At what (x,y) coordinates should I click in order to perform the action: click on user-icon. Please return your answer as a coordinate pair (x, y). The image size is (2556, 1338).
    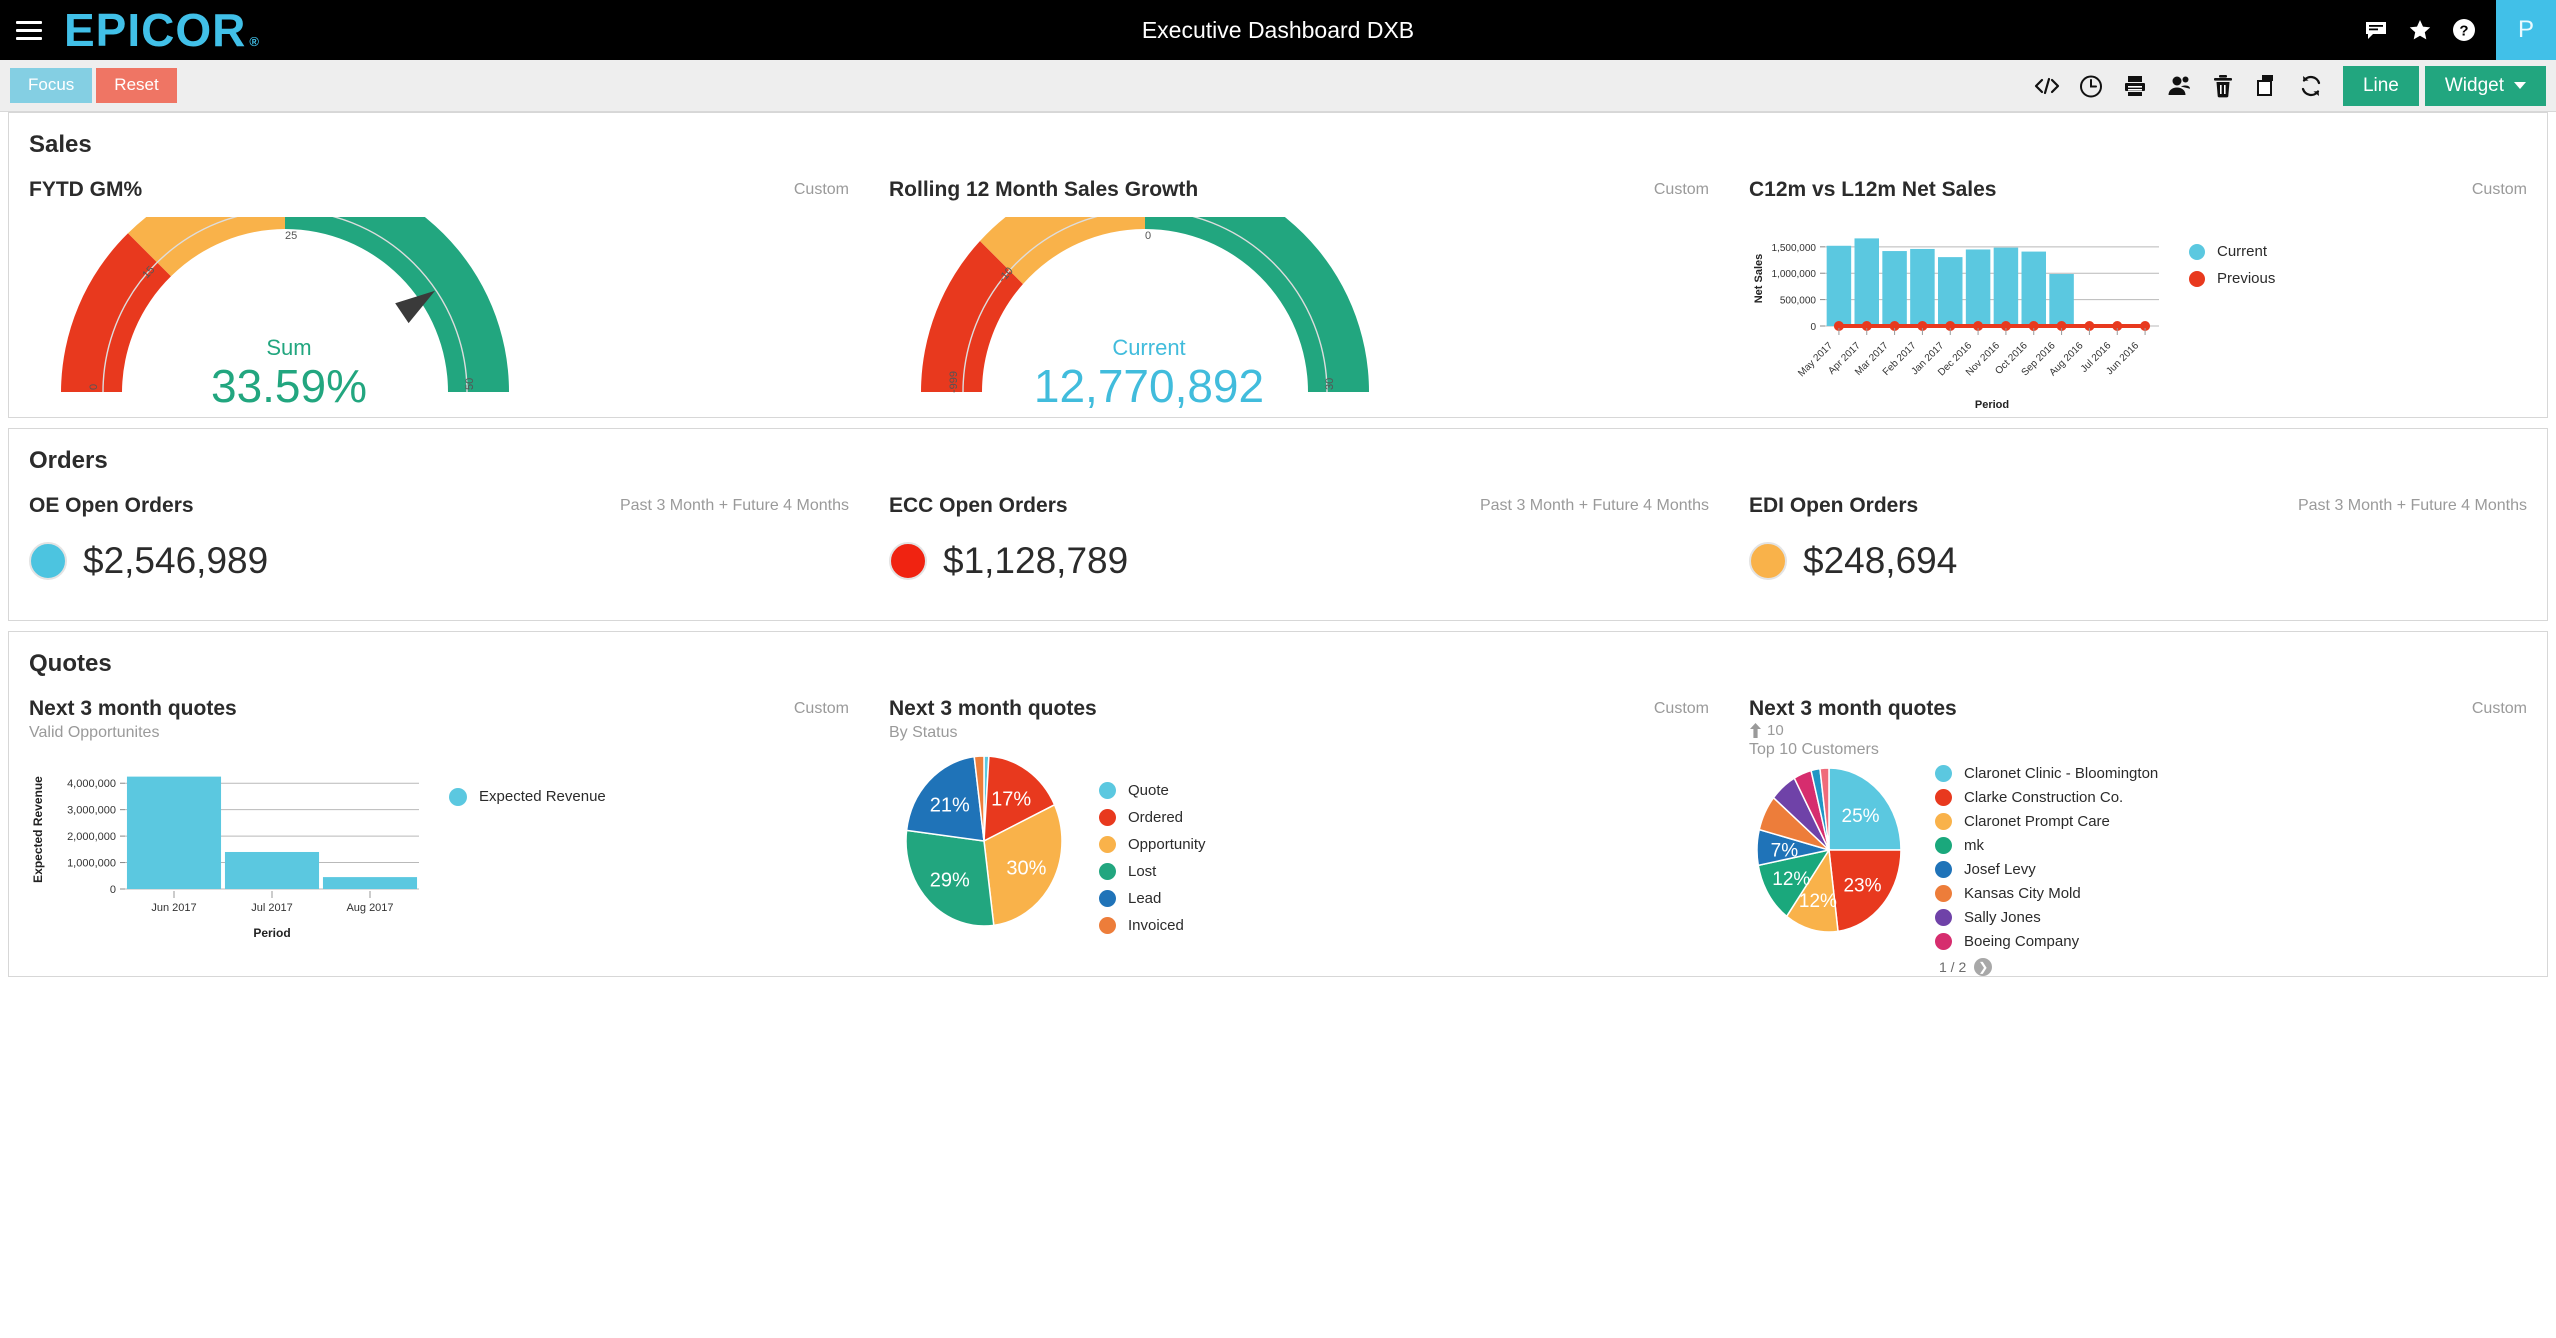
    Looking at the image, I should click on (2179, 86).